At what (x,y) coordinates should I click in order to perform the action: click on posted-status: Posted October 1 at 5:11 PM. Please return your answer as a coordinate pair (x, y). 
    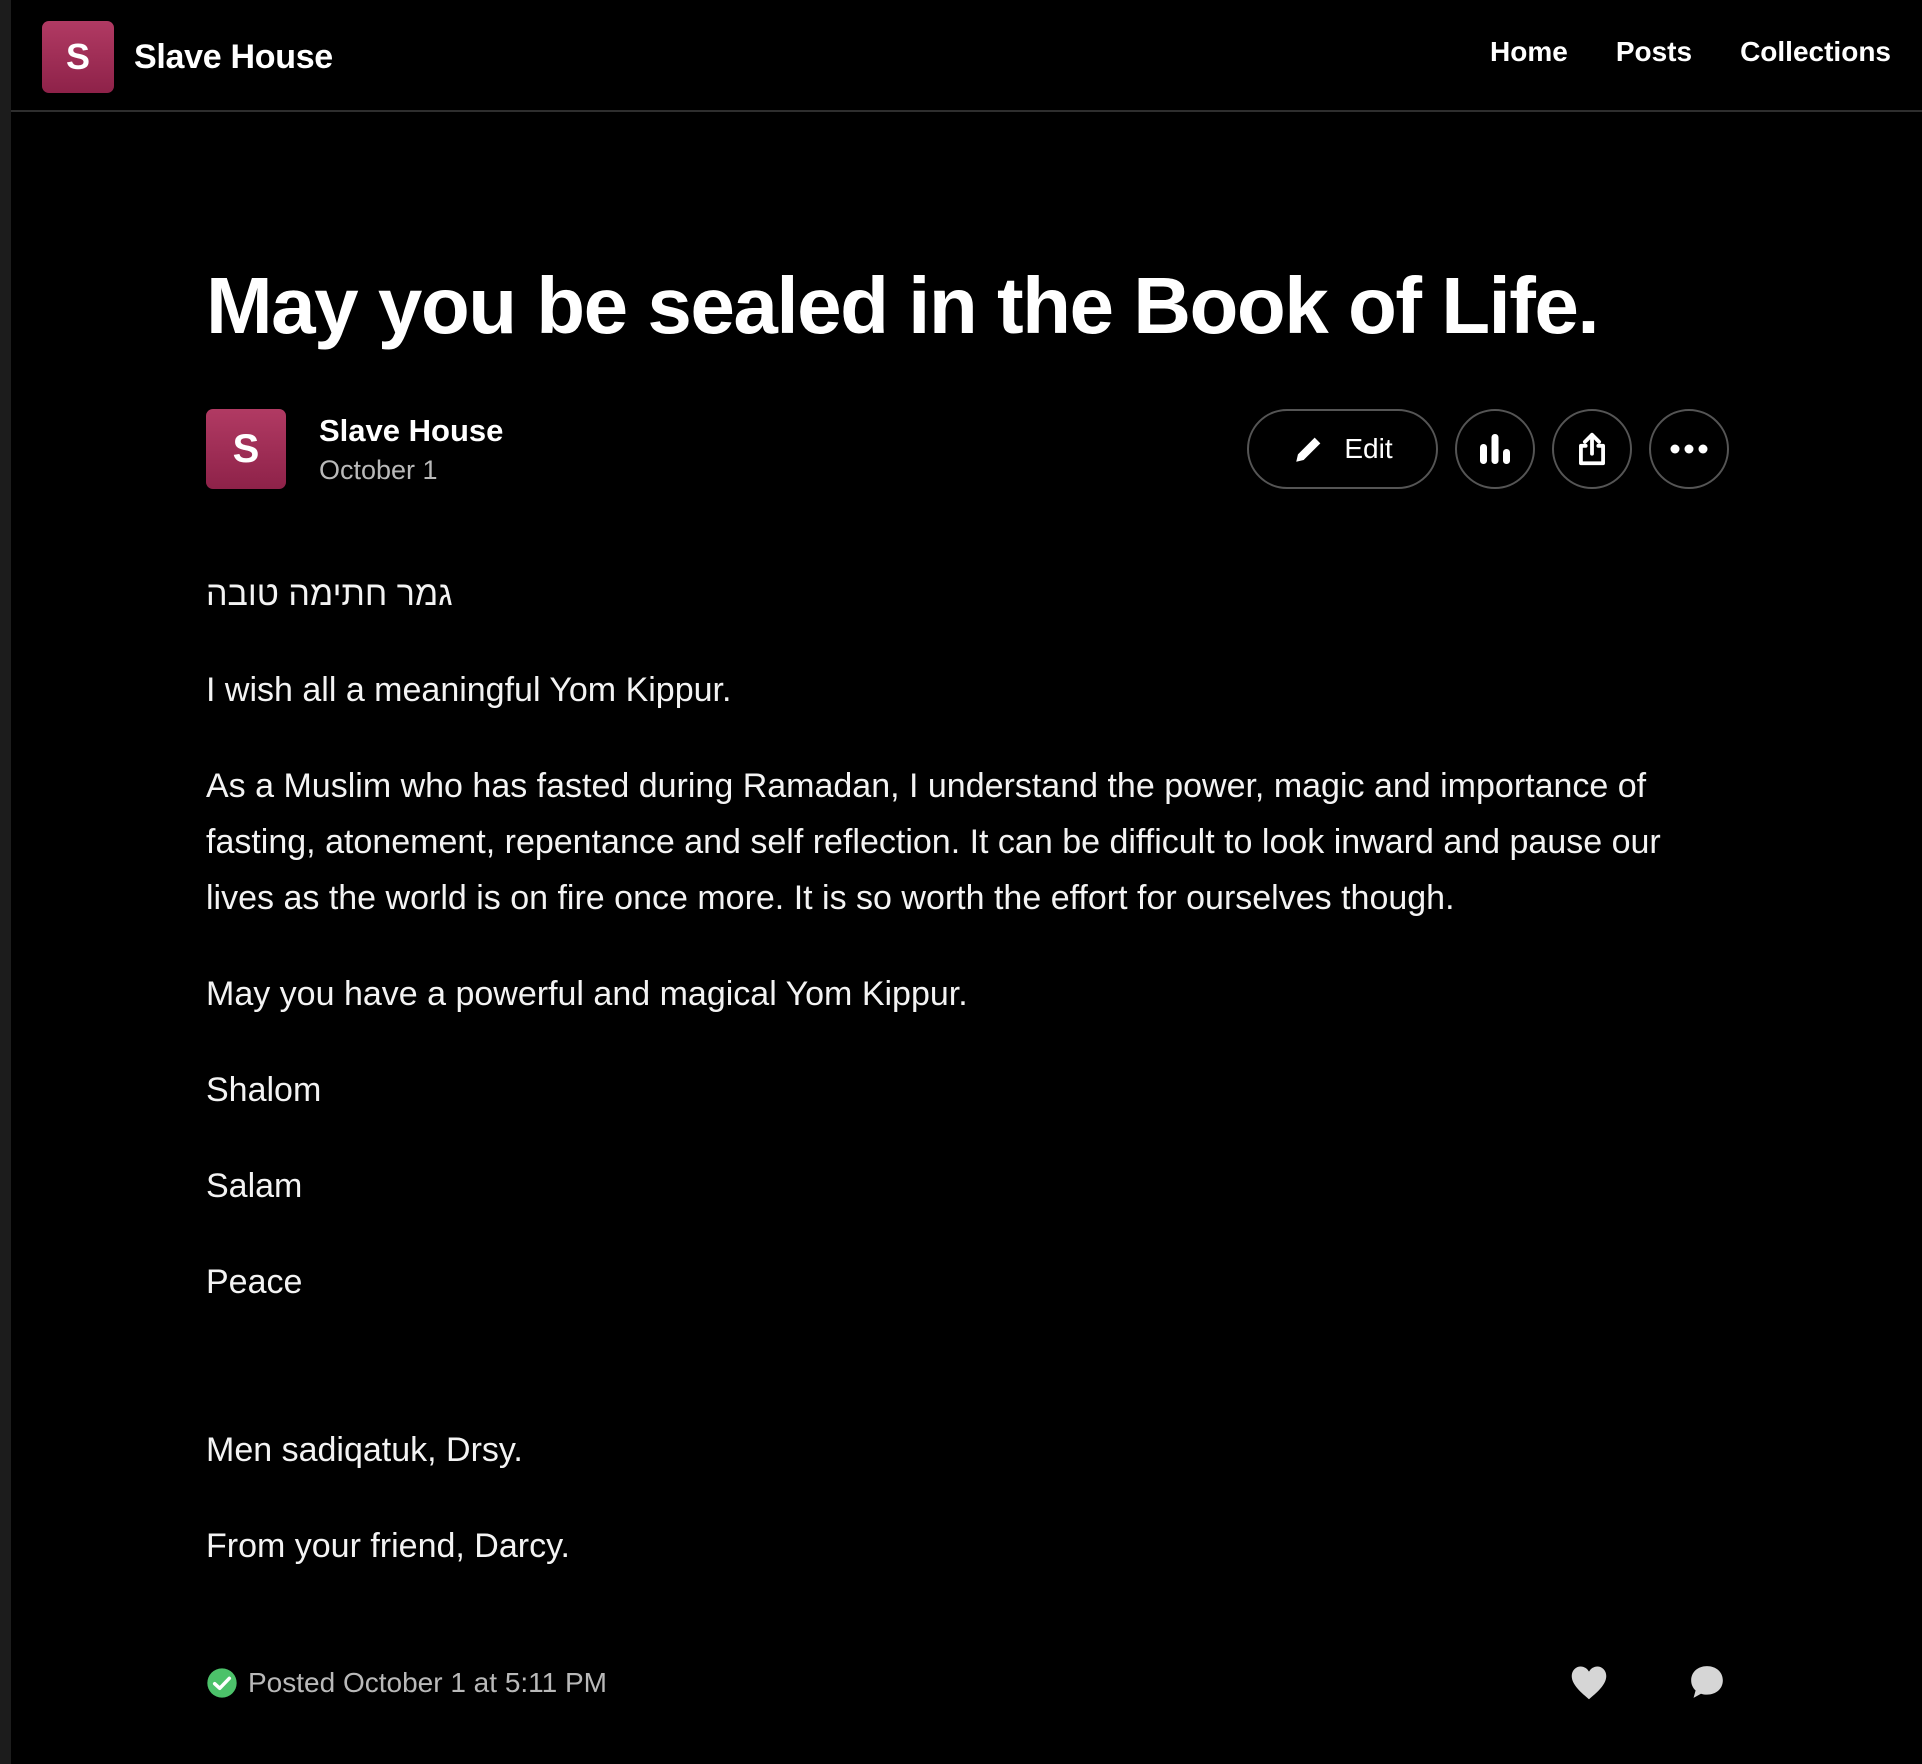
    Looking at the image, I should click on (406, 1683).